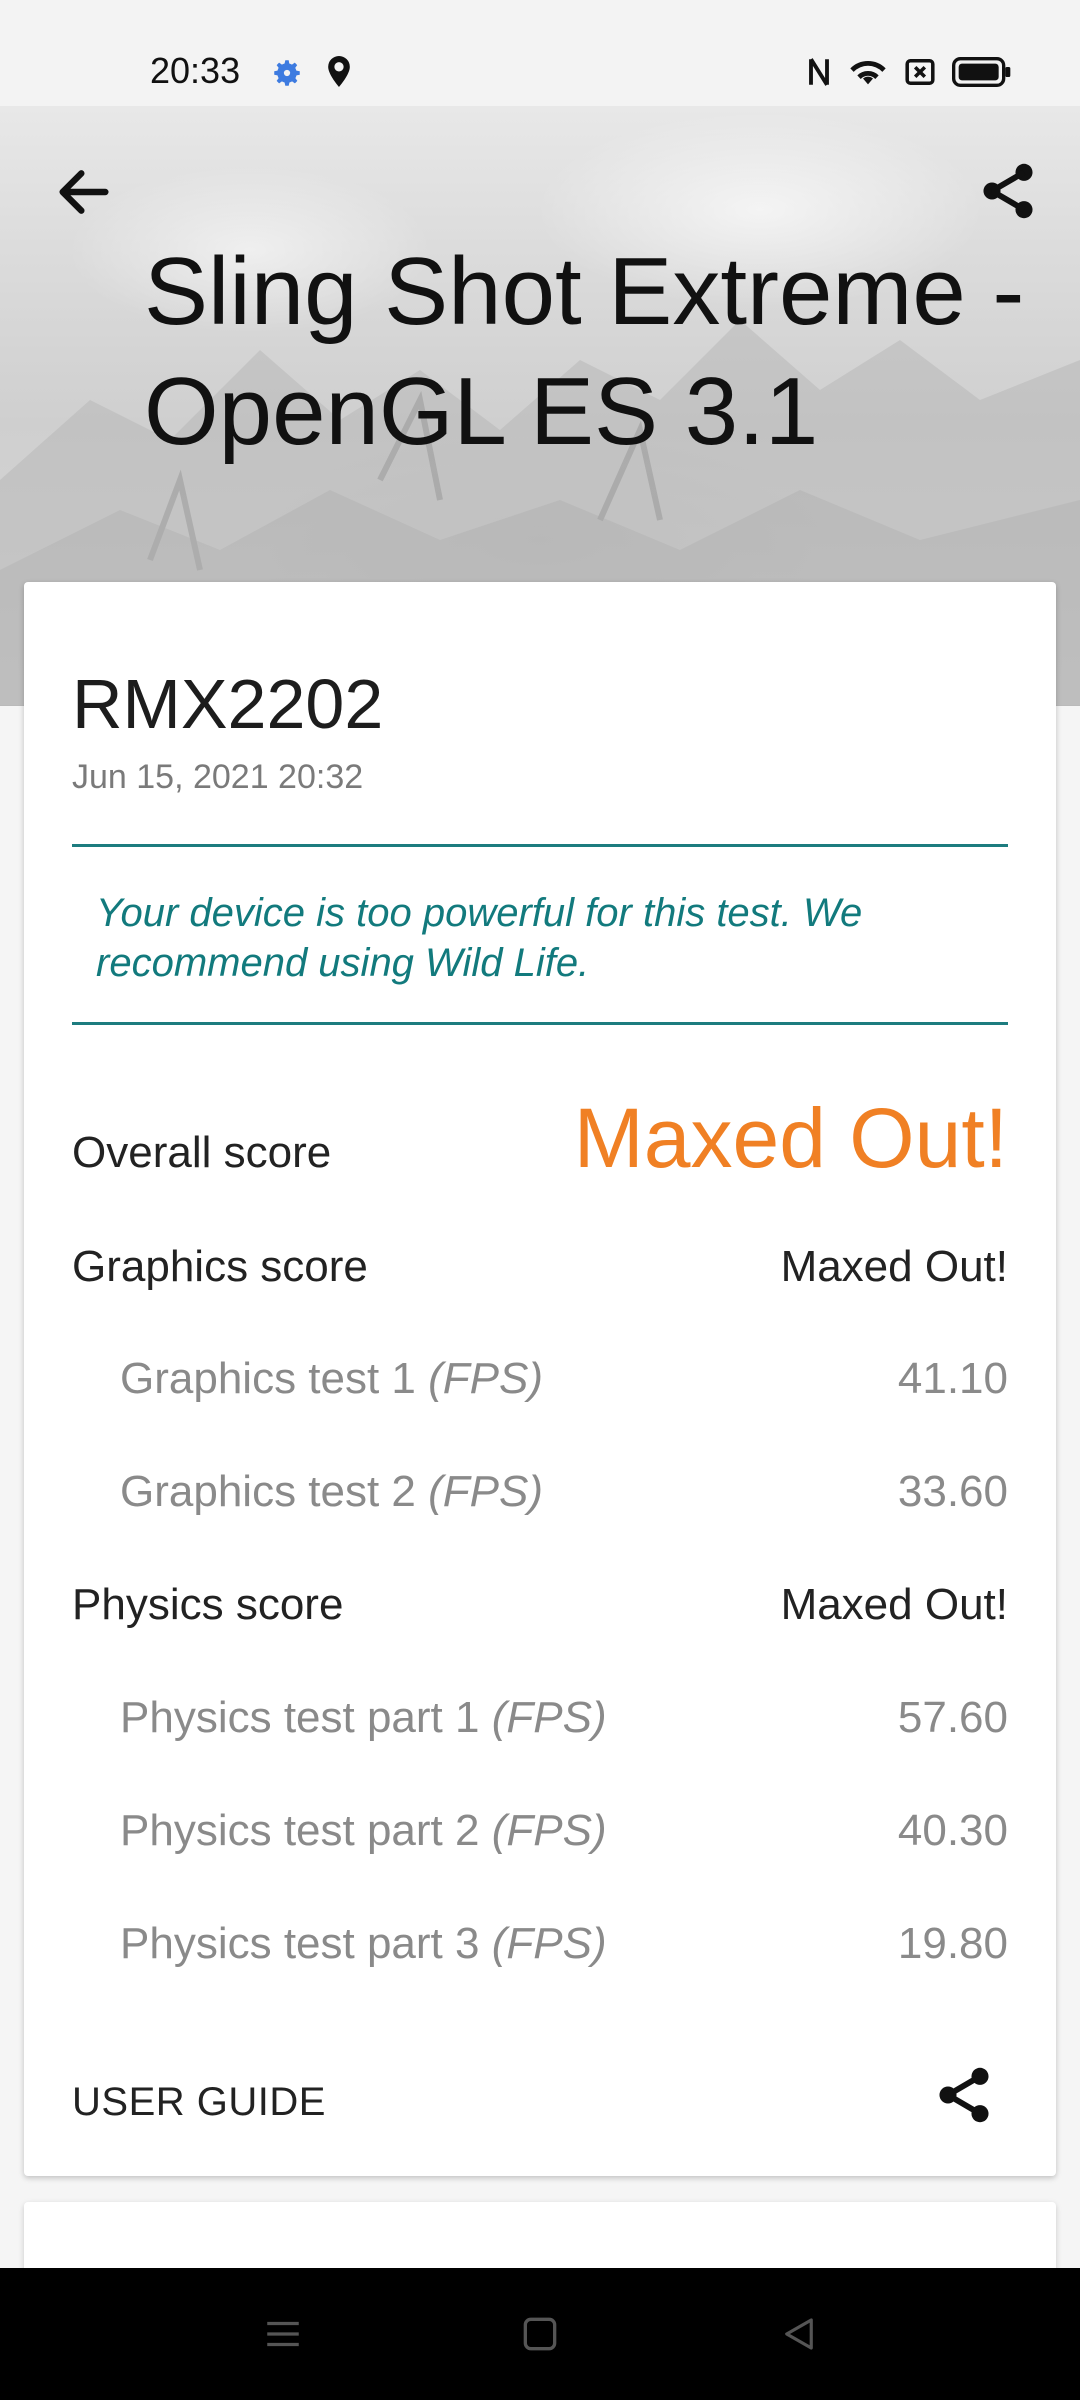 The height and width of the screenshot is (2400, 1080). What do you see at coordinates (540, 1267) in the screenshot?
I see `graphics-score-row: Graphics score Maxed Out!` at bounding box center [540, 1267].